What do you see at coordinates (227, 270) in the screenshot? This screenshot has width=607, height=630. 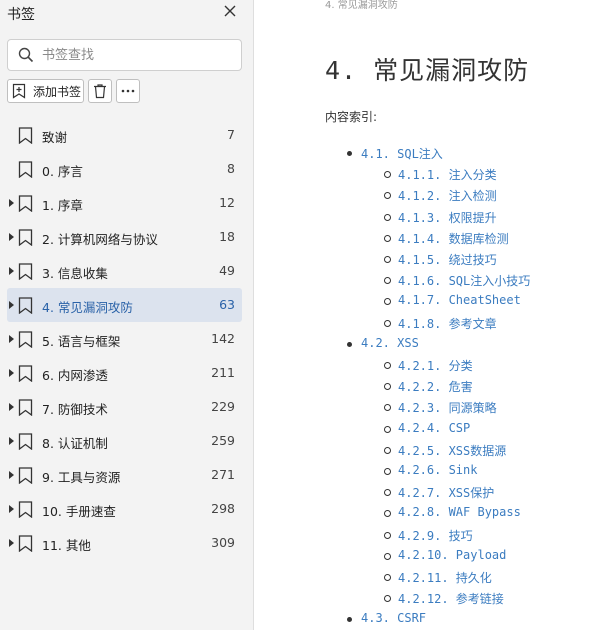 I see `bookmark-page-number: 49` at bounding box center [227, 270].